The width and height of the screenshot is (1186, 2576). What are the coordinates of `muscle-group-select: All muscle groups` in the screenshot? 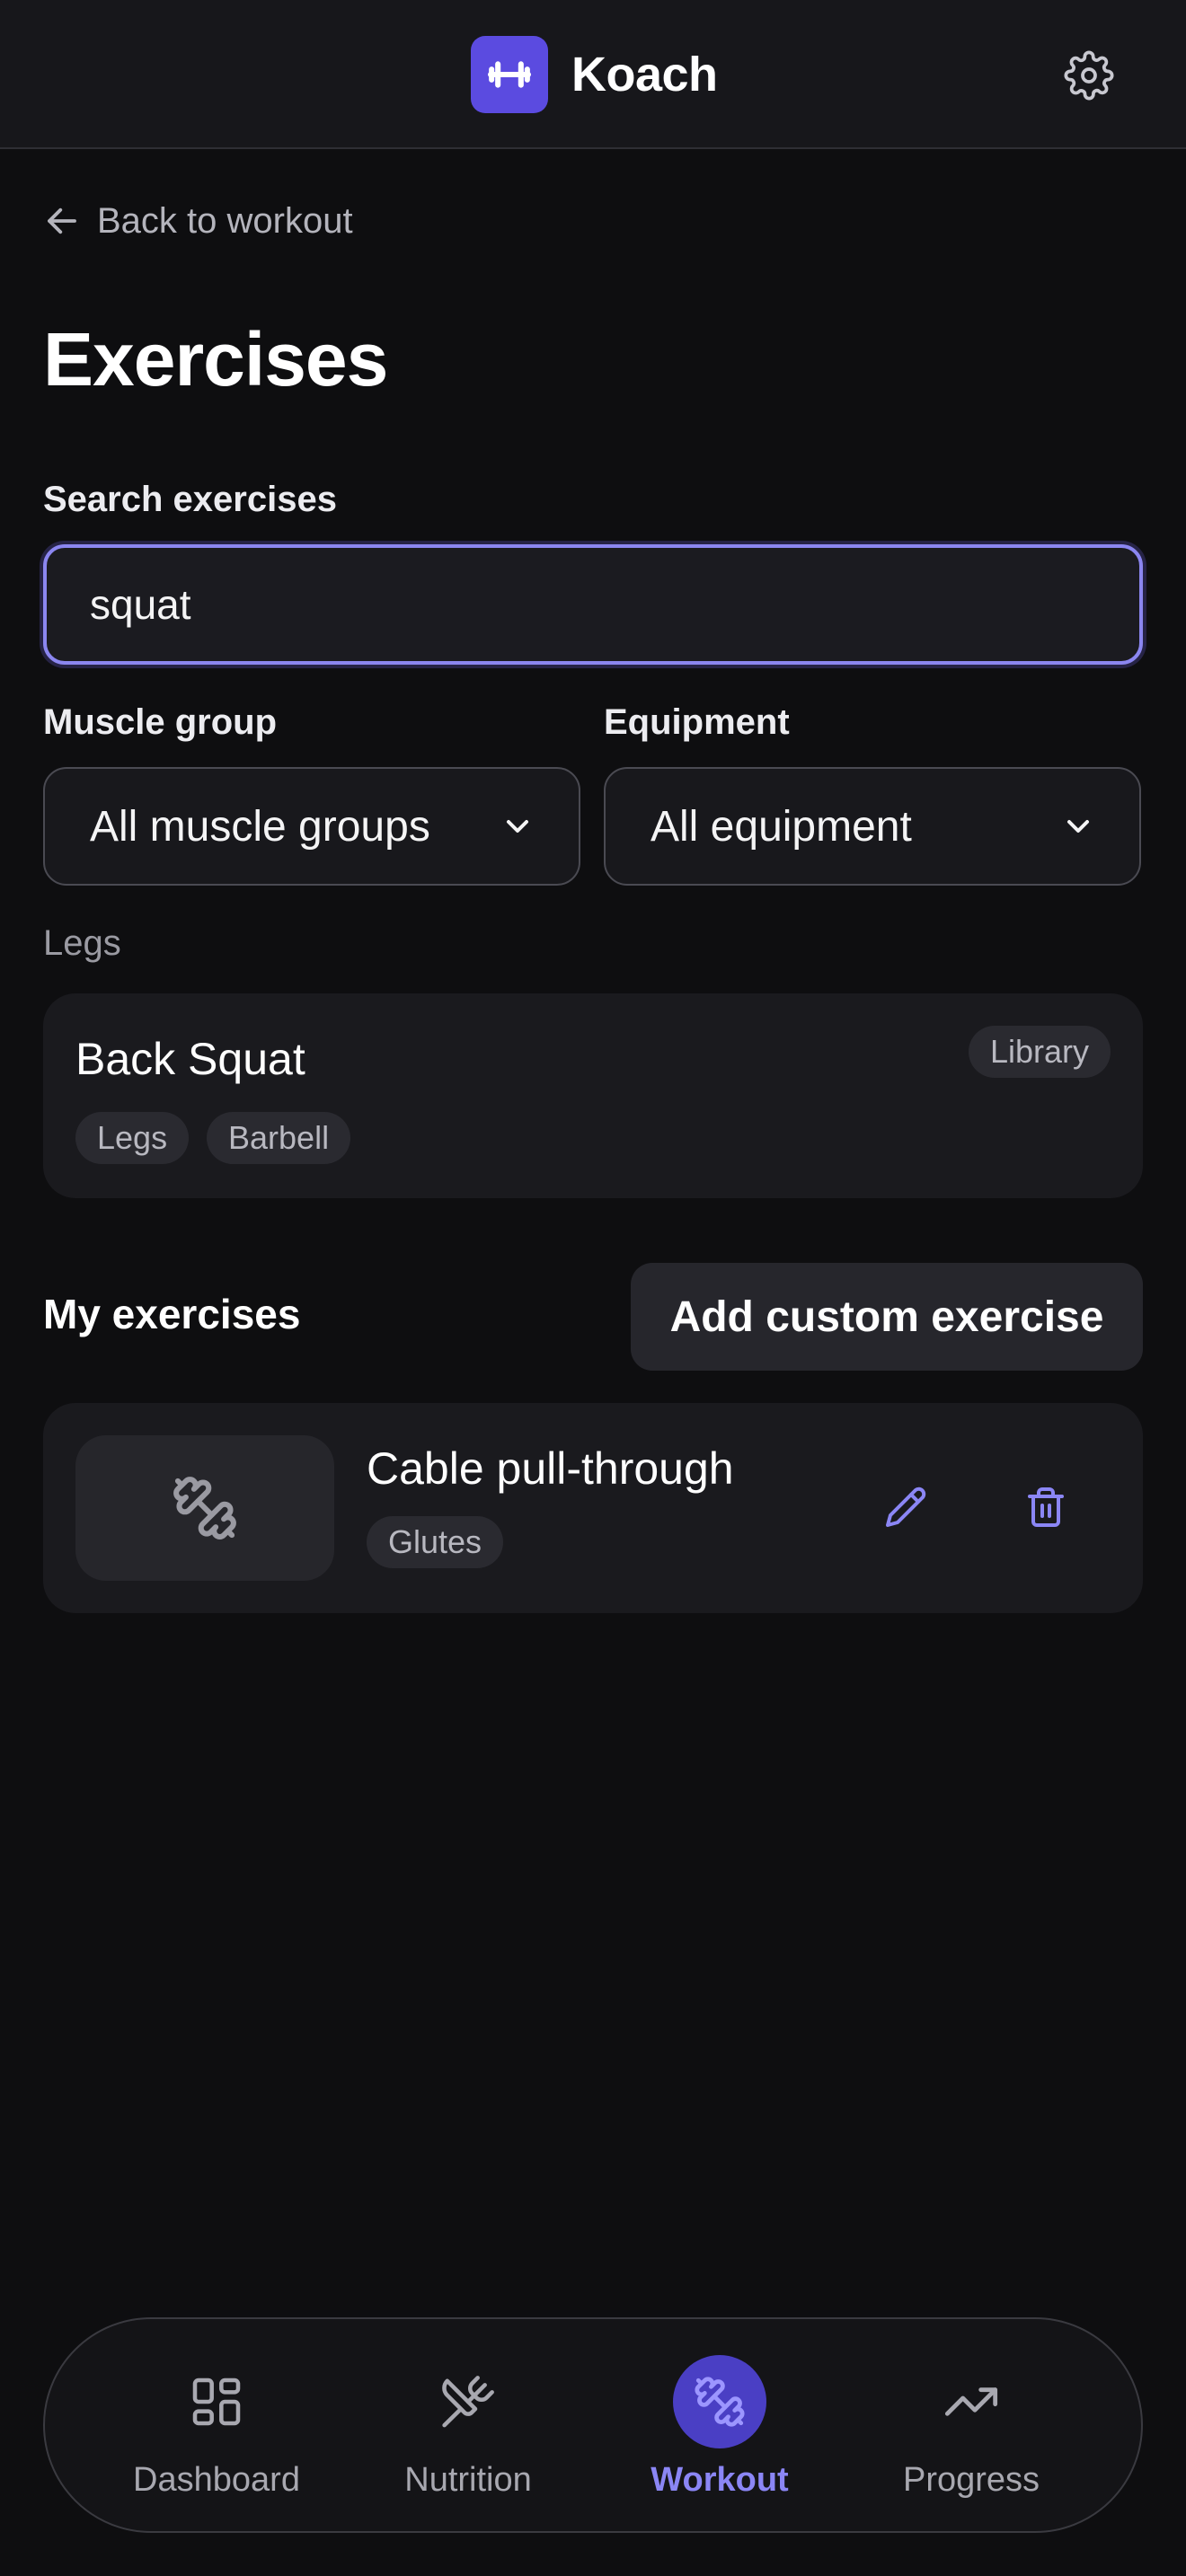 It's located at (311, 826).